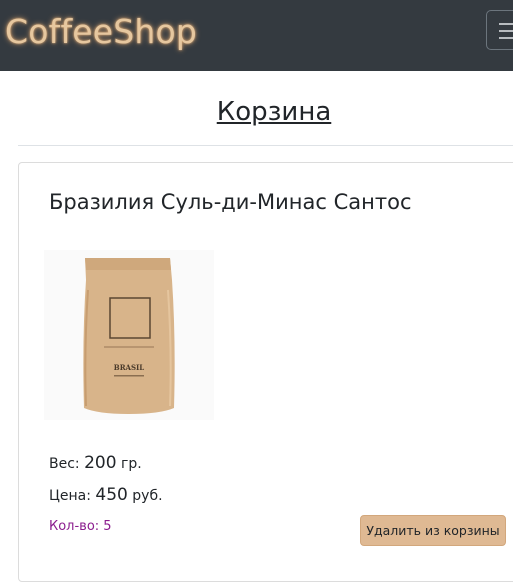 Image resolution: width=513 pixels, height=582 pixels. I want to click on weight-value: 200, so click(100, 463).